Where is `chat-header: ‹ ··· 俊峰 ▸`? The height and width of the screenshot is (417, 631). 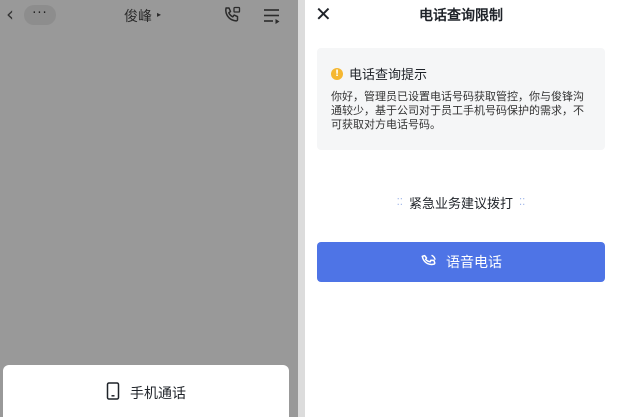
chat-header: ‹ ··· 俊峰 ▸ is located at coordinates (149, 16).